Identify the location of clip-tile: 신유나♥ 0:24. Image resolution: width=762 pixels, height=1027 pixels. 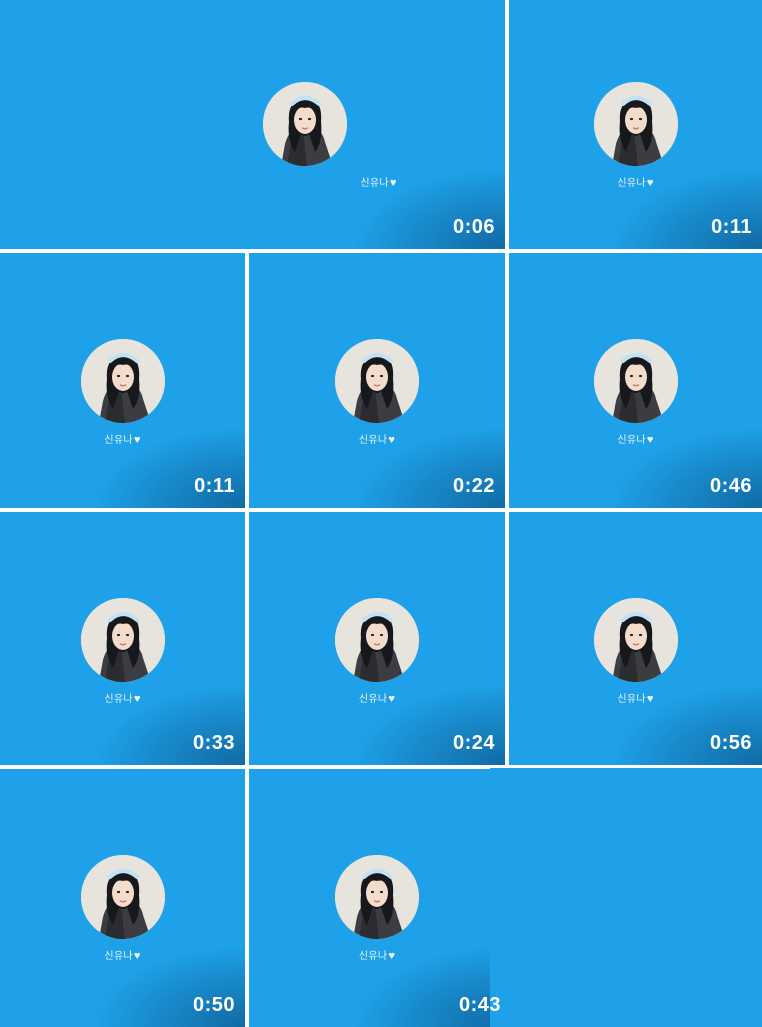
(377, 638).